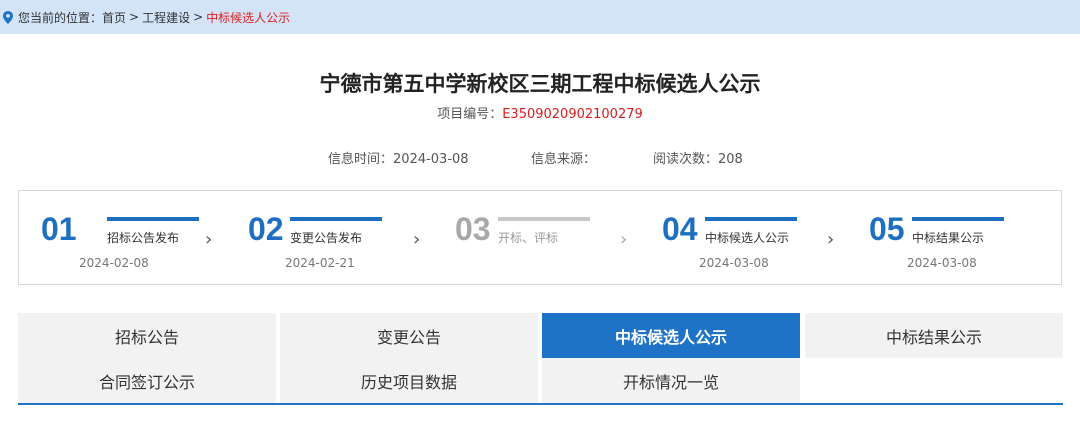 The width and height of the screenshot is (1080, 445). Describe the element at coordinates (540, 84) in the screenshot. I see `page-title: 宁德市第五中学新校区三期工程中标候选人公示` at that location.